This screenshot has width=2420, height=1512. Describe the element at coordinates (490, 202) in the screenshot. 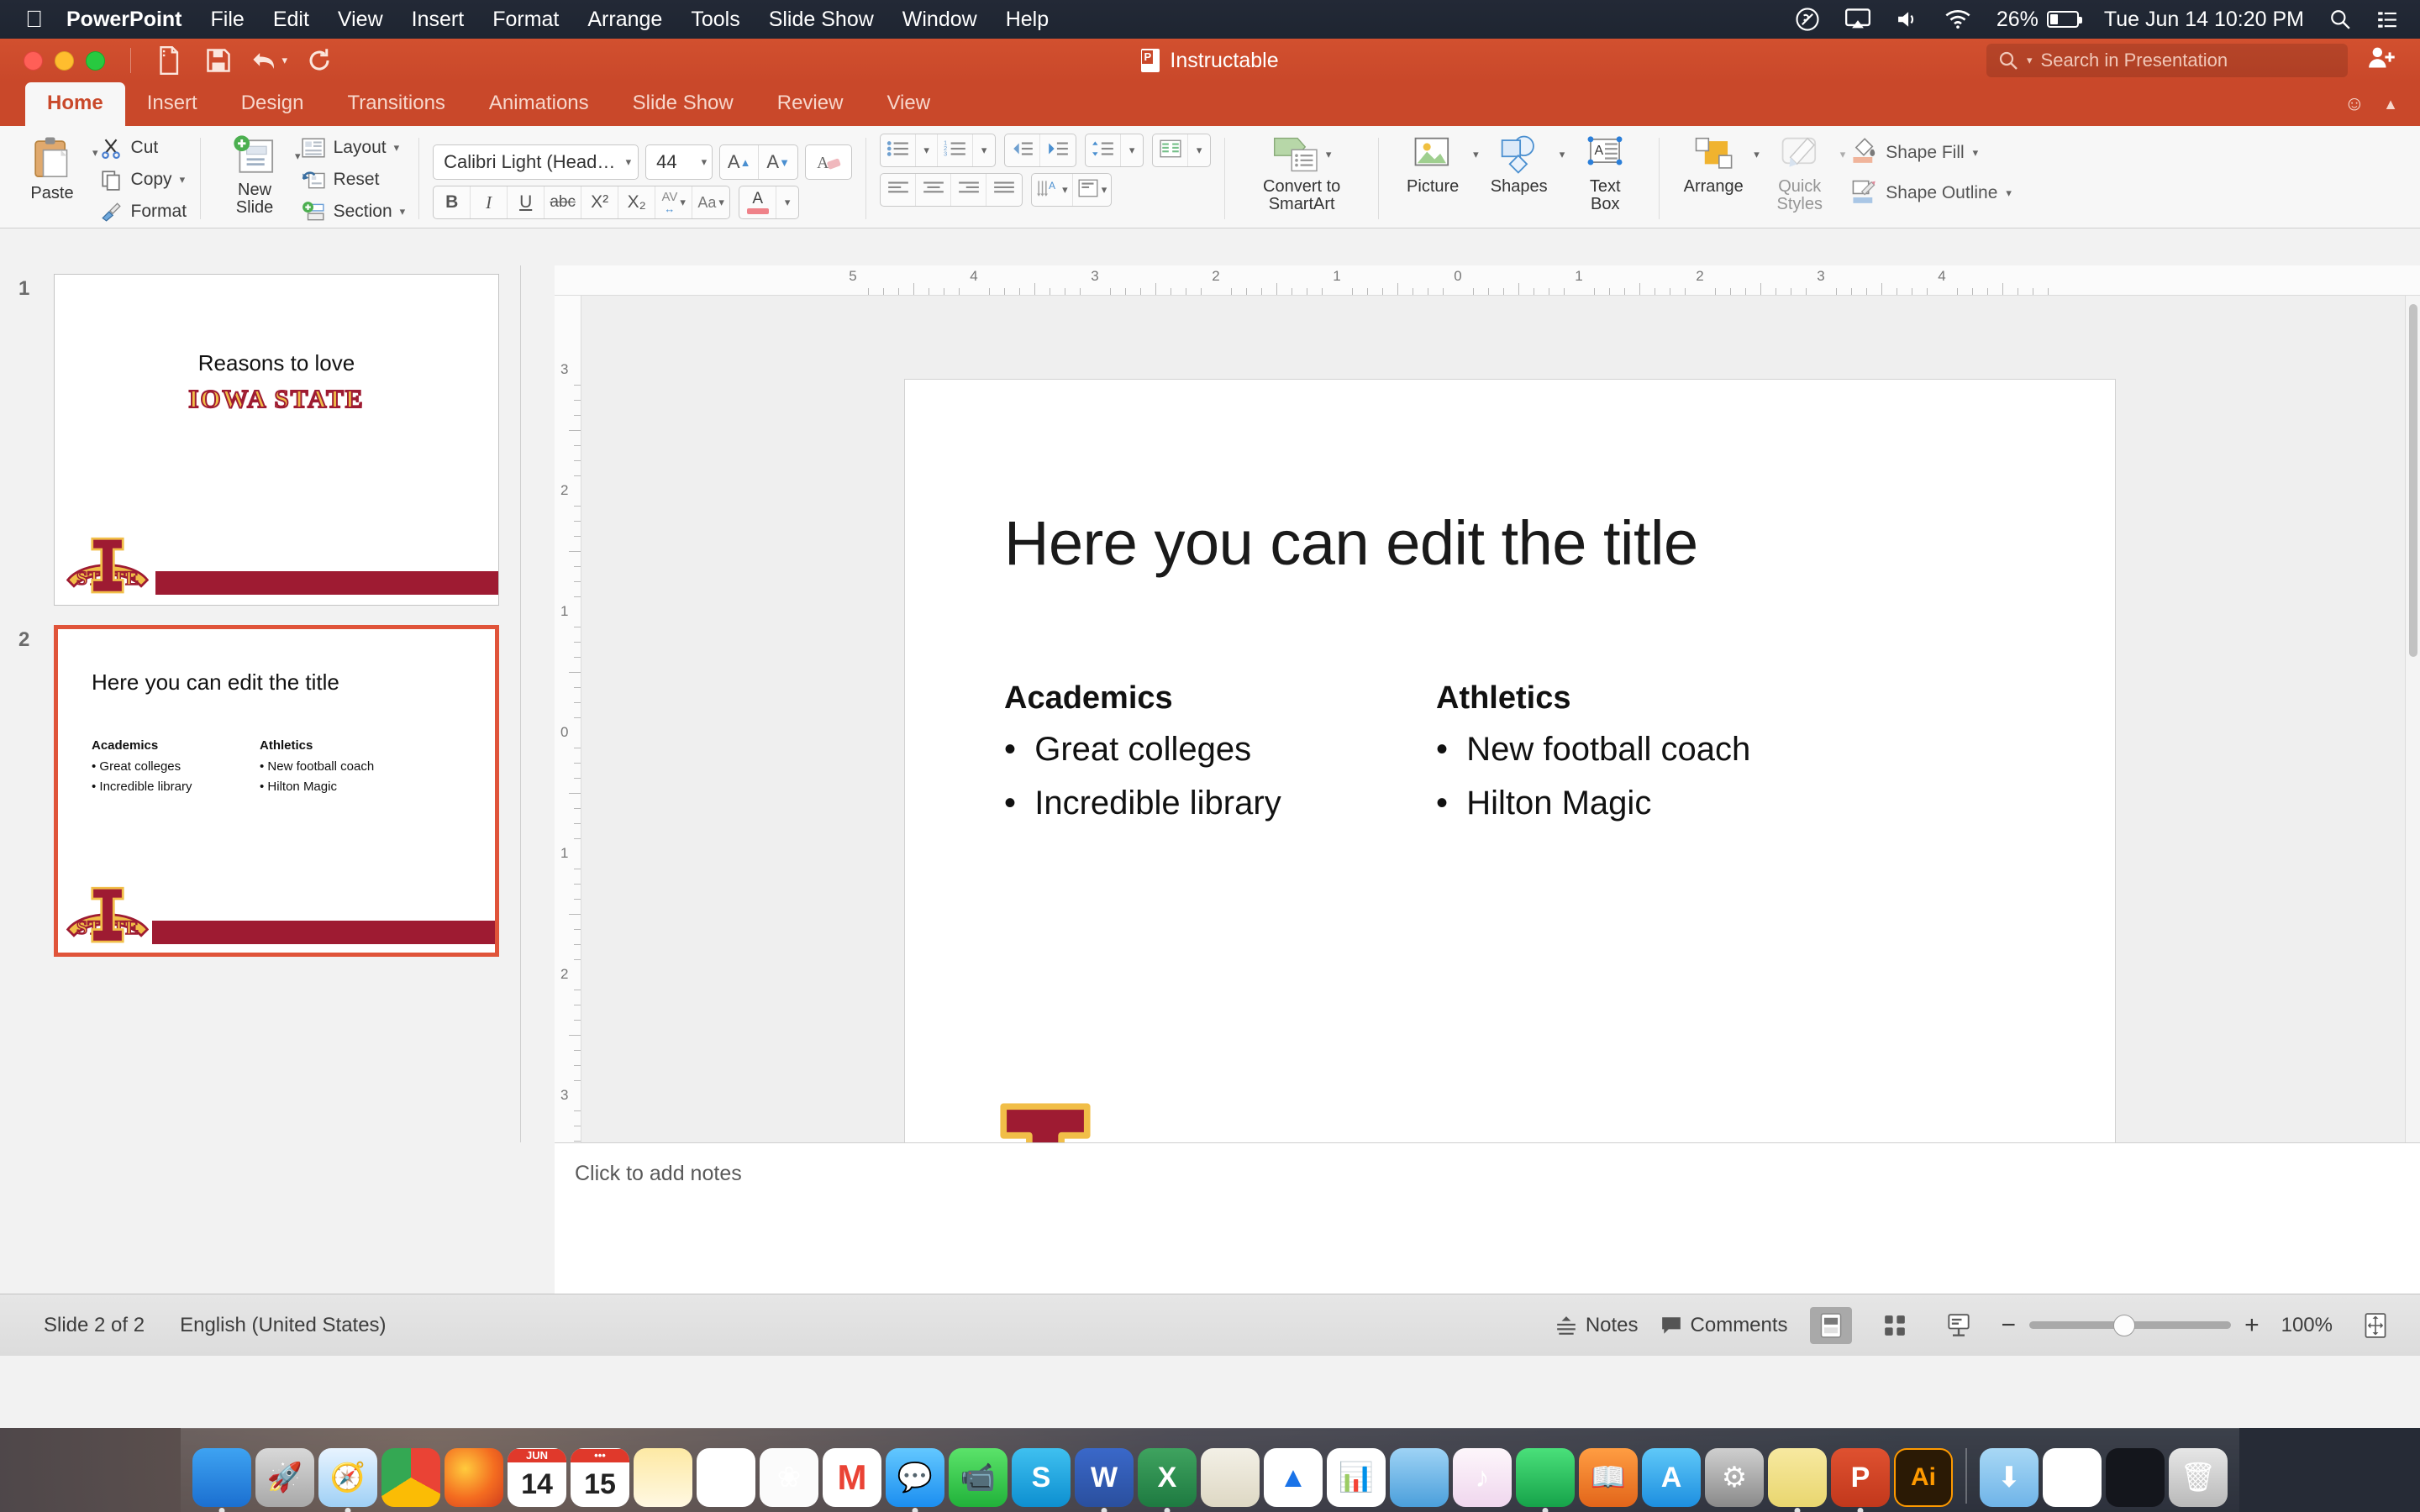

I see `italic-button: I` at that location.